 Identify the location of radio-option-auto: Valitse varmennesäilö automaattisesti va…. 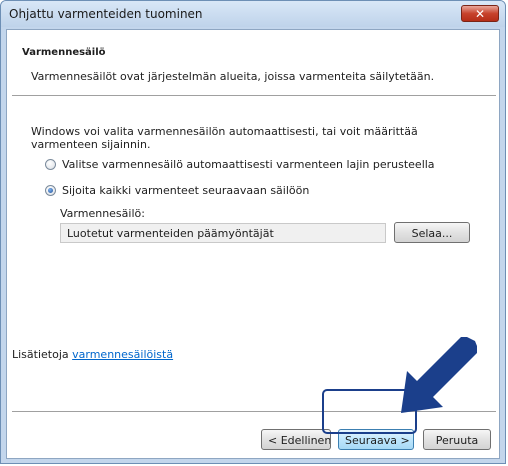
(240, 164).